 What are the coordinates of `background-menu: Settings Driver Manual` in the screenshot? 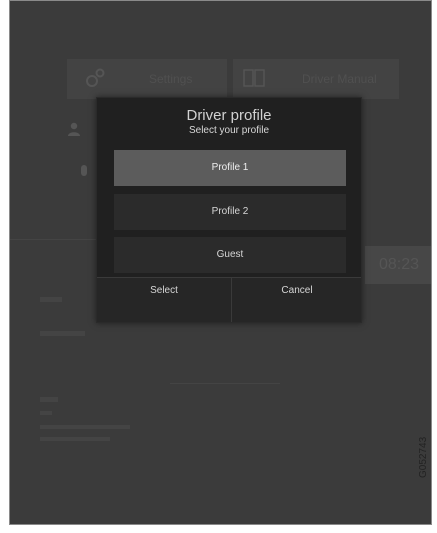 It's located at (233, 79).